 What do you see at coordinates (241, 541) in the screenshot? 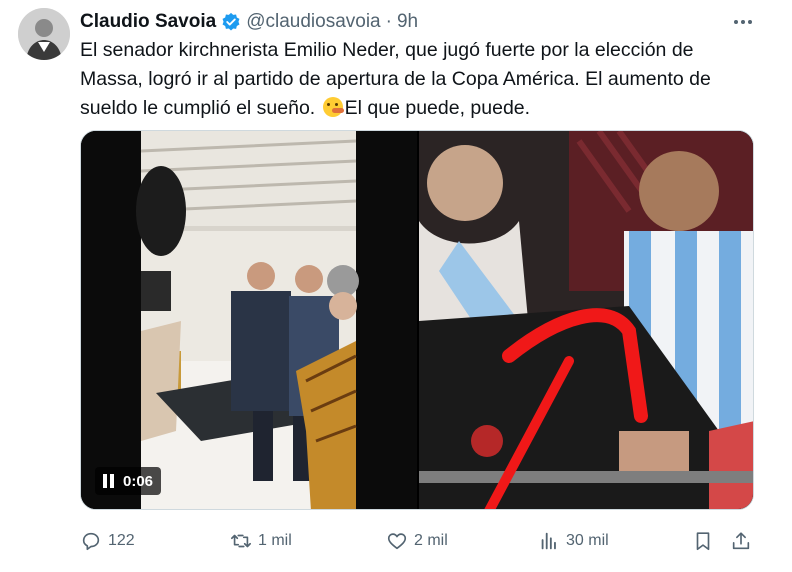
I see `retweet-icon` at bounding box center [241, 541].